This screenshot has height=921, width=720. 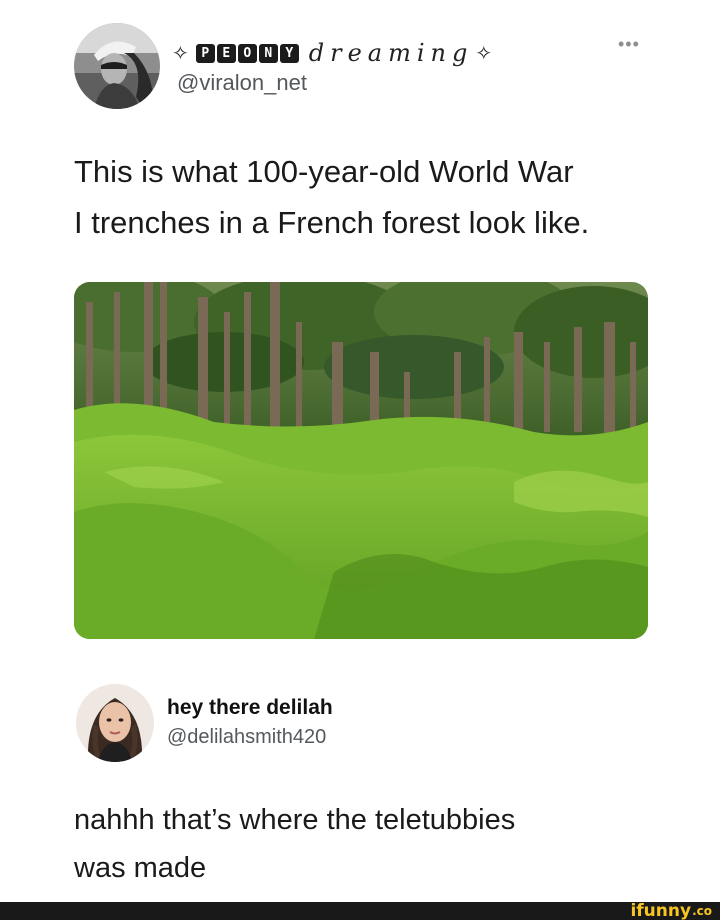 I want to click on avatar-viralon, so click(x=117, y=66).